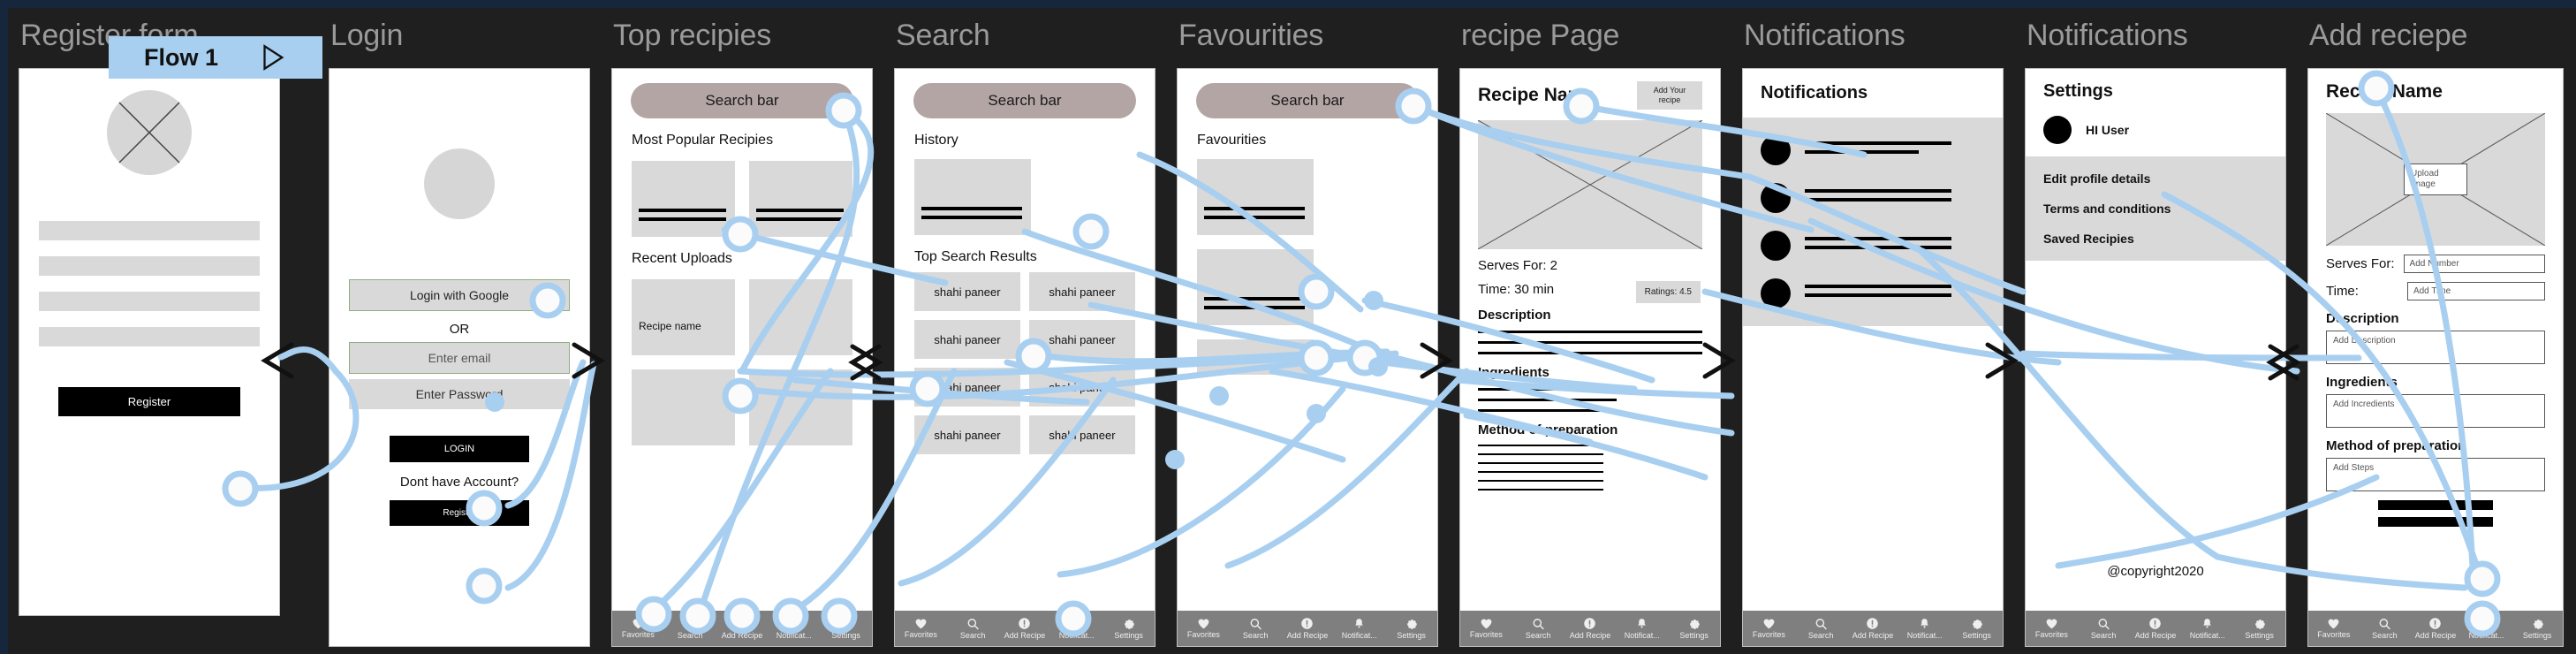  What do you see at coordinates (459, 295) in the screenshot?
I see `login-with-google-button: Login with Google` at bounding box center [459, 295].